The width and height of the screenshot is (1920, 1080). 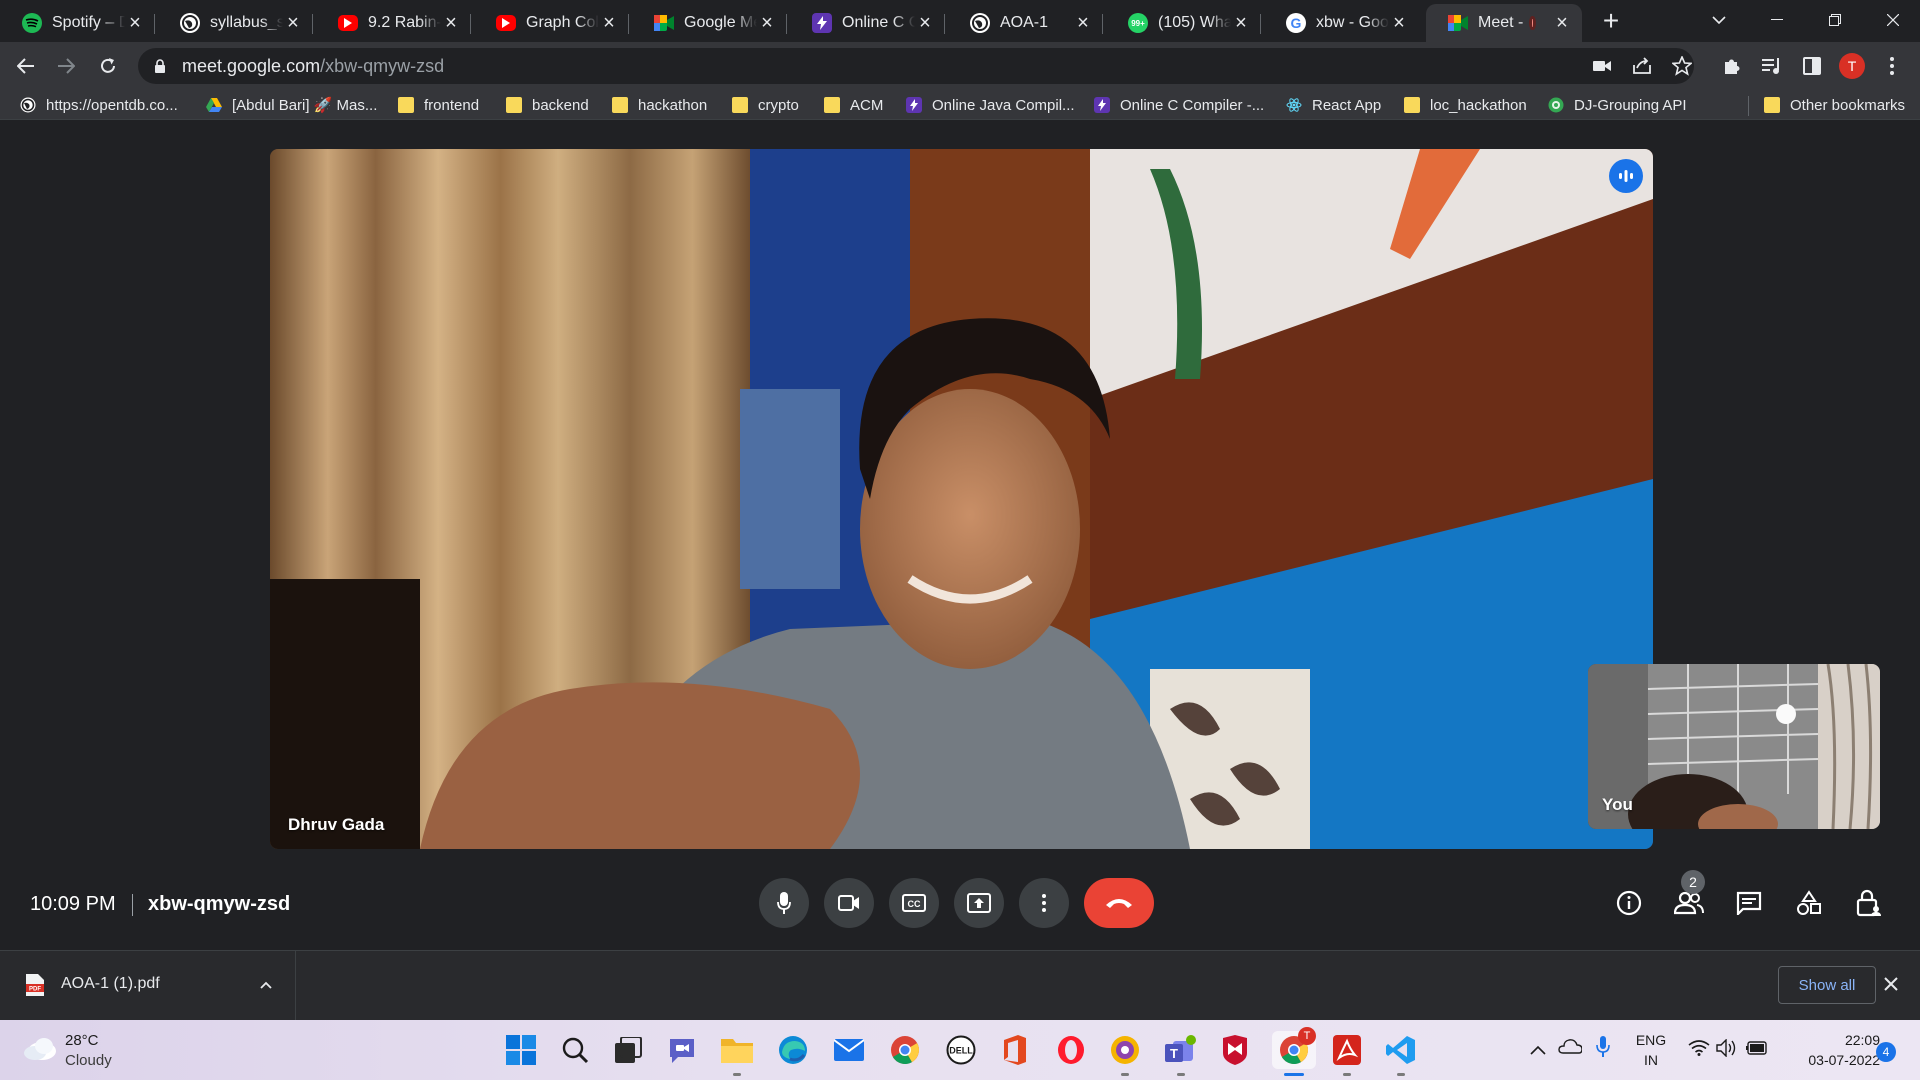 I want to click on side-panel-icon, so click(x=1812, y=66).